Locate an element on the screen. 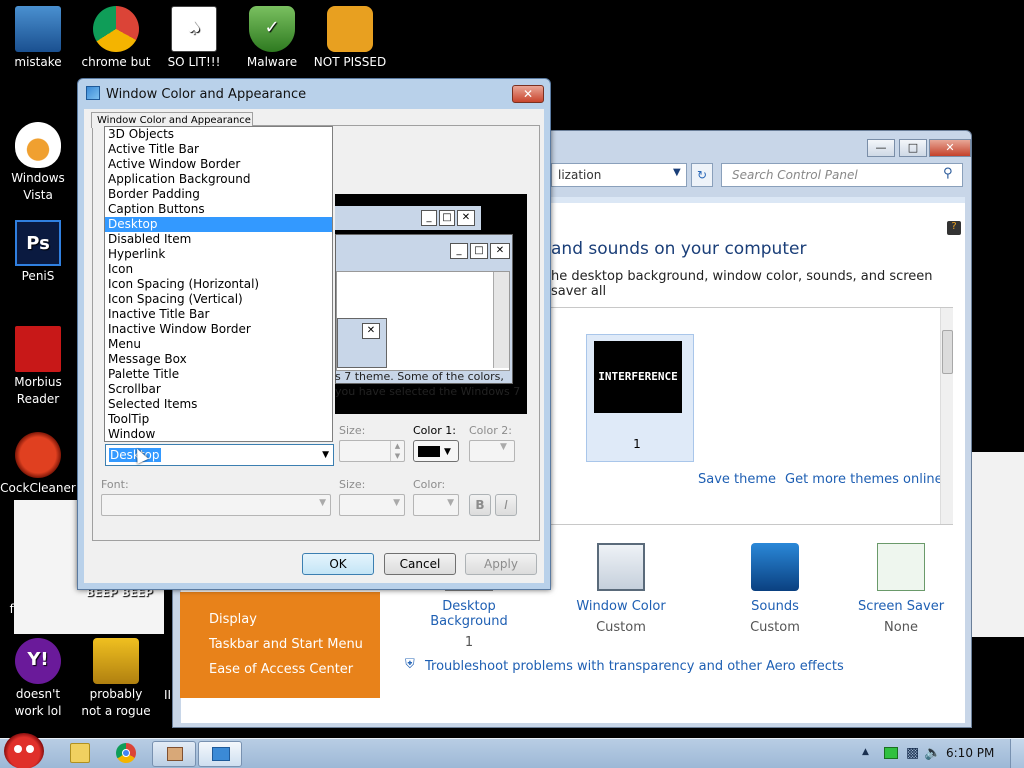 The width and height of the screenshot is (1024, 768). list-item: Icon is located at coordinates (218, 269).